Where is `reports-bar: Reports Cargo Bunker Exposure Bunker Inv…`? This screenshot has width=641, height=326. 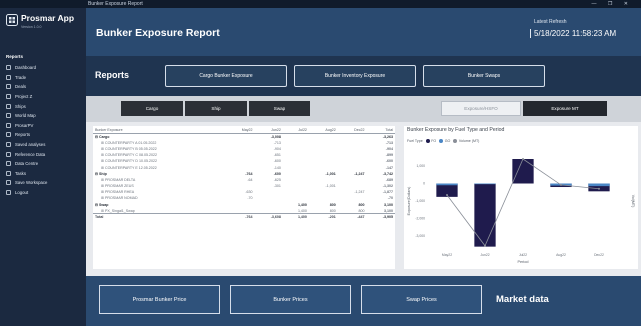 reports-bar: Reports Cargo Bunker Exposure Bunker Inv… is located at coordinates (363, 76).